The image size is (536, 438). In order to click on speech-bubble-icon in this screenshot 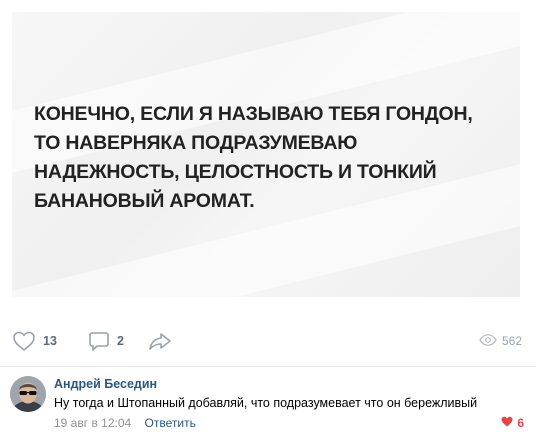, I will do `click(99, 341)`.